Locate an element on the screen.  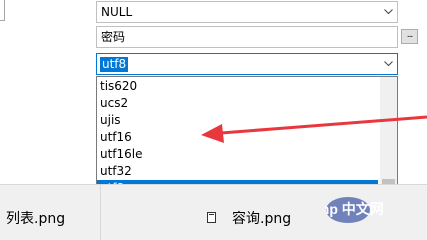
charset-selected-text: utf8 is located at coordinates (114, 64).